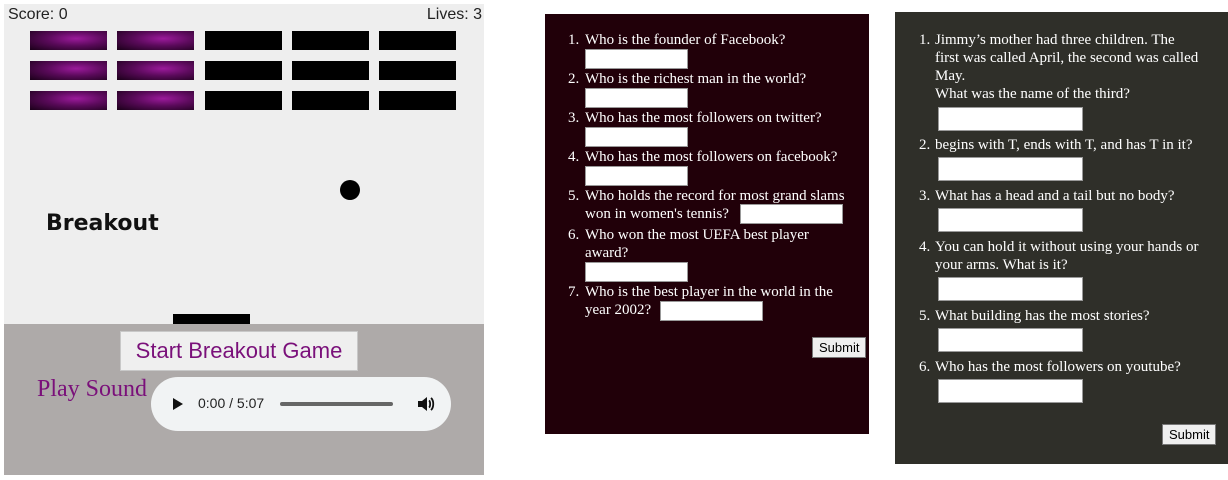  What do you see at coordinates (231, 403) in the screenshot?
I see `audio-time: 0:00 / 5:07` at bounding box center [231, 403].